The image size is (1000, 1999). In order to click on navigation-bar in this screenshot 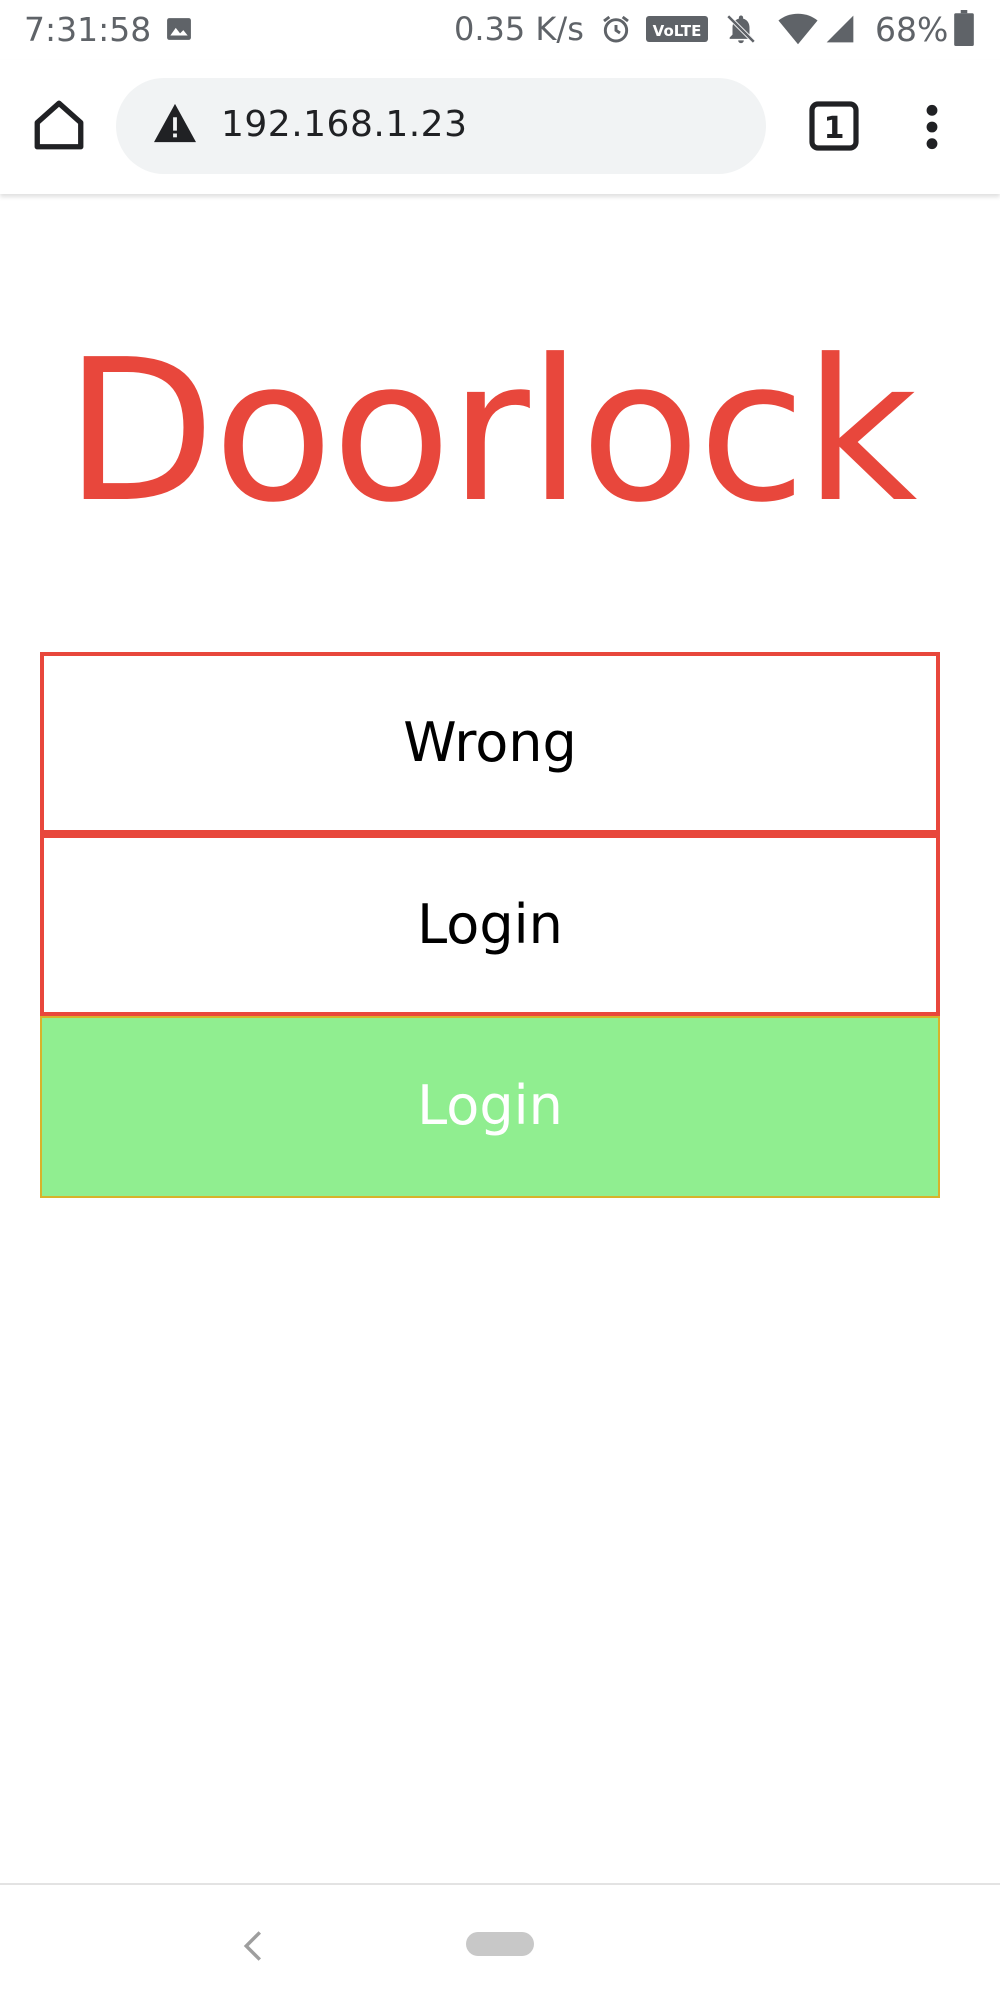, I will do `click(500, 1941)`.